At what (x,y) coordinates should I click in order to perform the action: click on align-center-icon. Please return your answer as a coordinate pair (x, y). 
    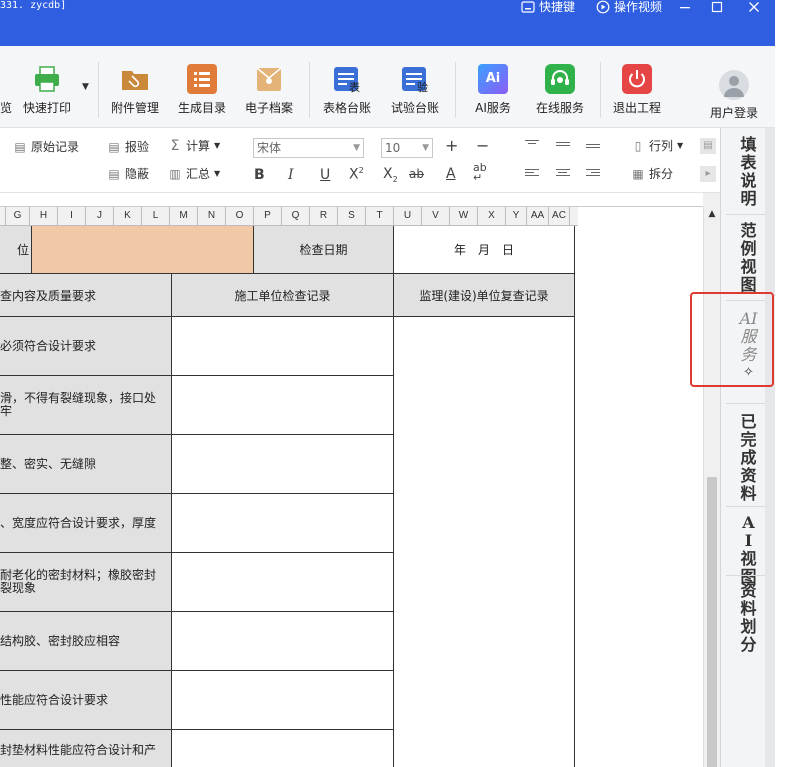
    Looking at the image, I should click on (563, 174).